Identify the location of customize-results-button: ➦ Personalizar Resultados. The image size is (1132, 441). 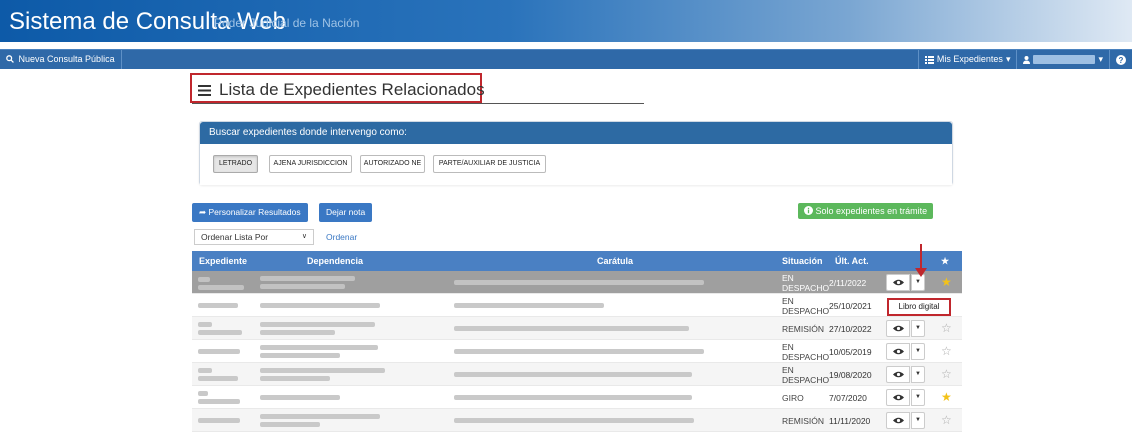
(250, 212).